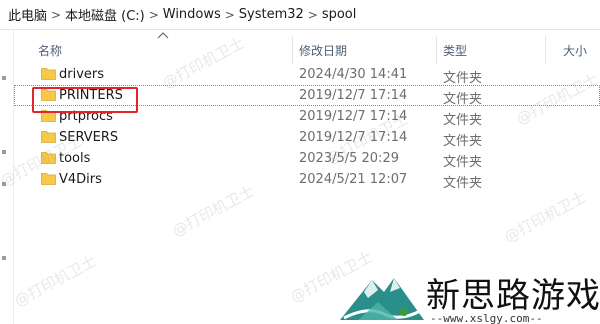 The image size is (600, 324). I want to click on file-row: V4Dirs 2024/5/21 12:07 文件夹, so click(307, 180).